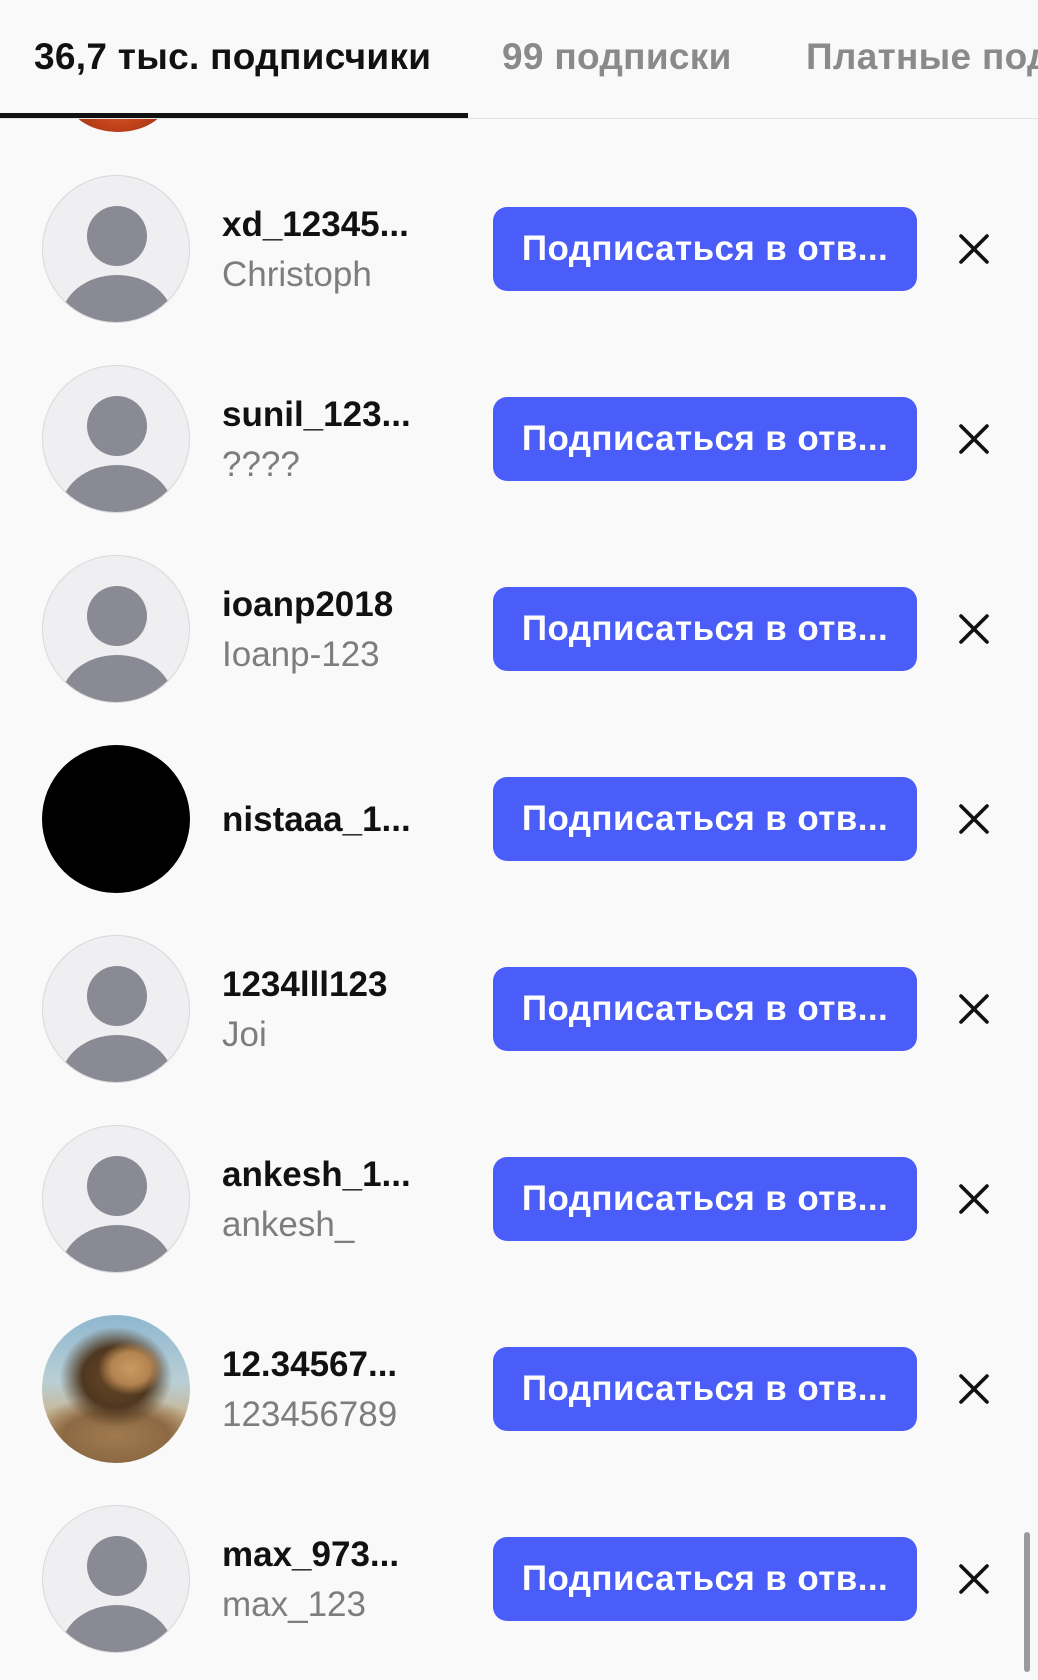 This screenshot has height=1680, width=1038. What do you see at coordinates (294, 1604) in the screenshot?
I see `full-name: max_123` at bounding box center [294, 1604].